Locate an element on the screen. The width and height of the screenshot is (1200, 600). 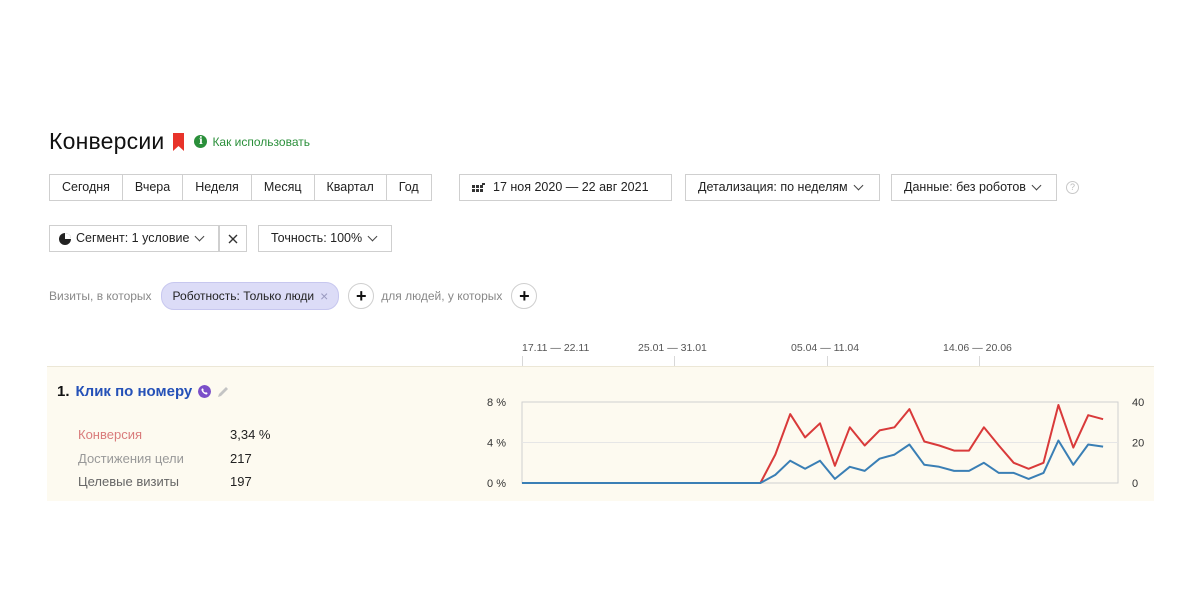
left-axis-tick-label: 4 % is located at coordinates (496, 444).